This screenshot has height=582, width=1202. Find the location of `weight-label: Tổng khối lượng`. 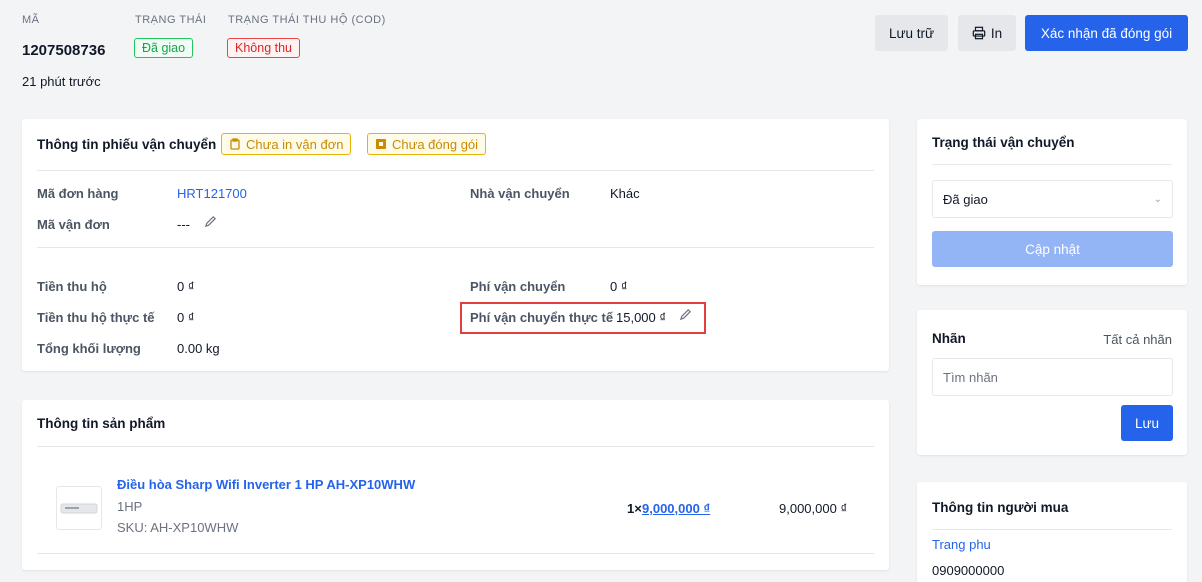

weight-label: Tổng khối lượng is located at coordinates (89, 348).